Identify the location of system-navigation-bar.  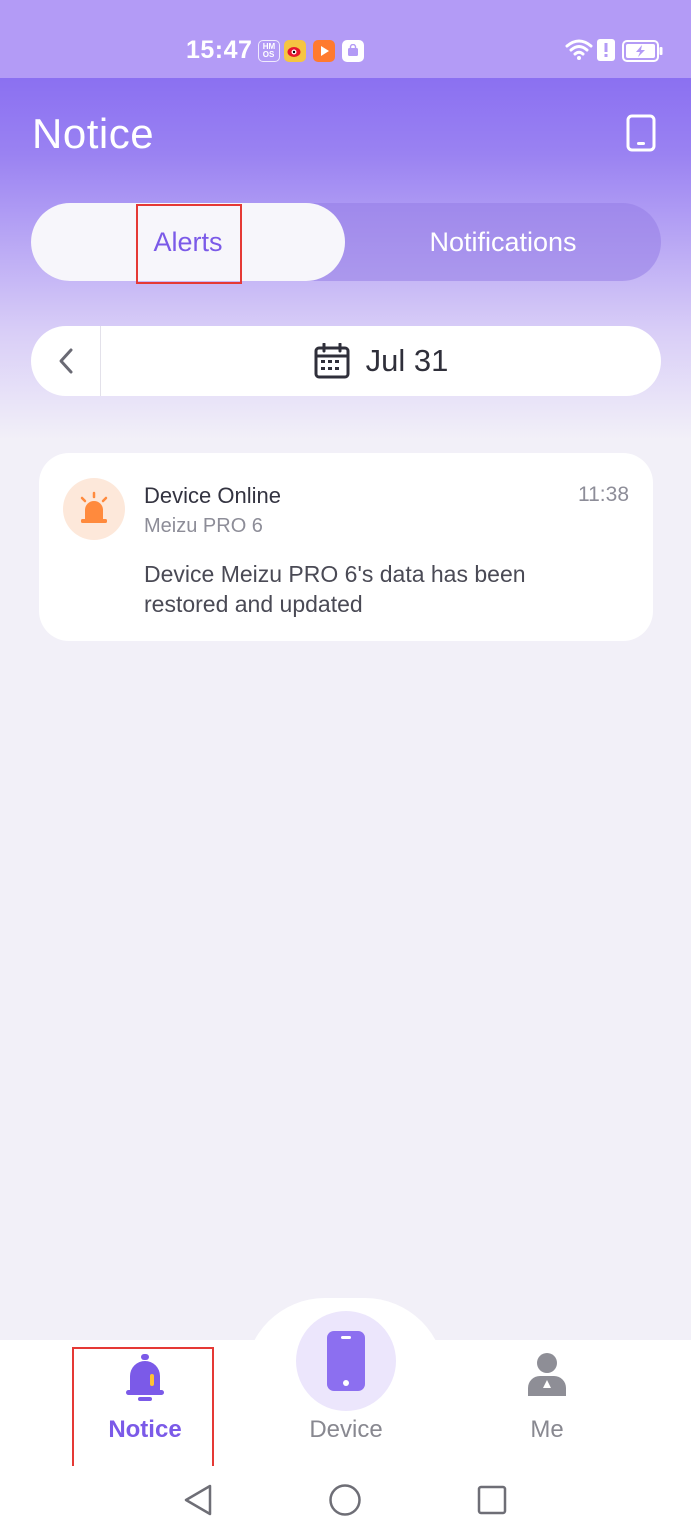
(345, 1501).